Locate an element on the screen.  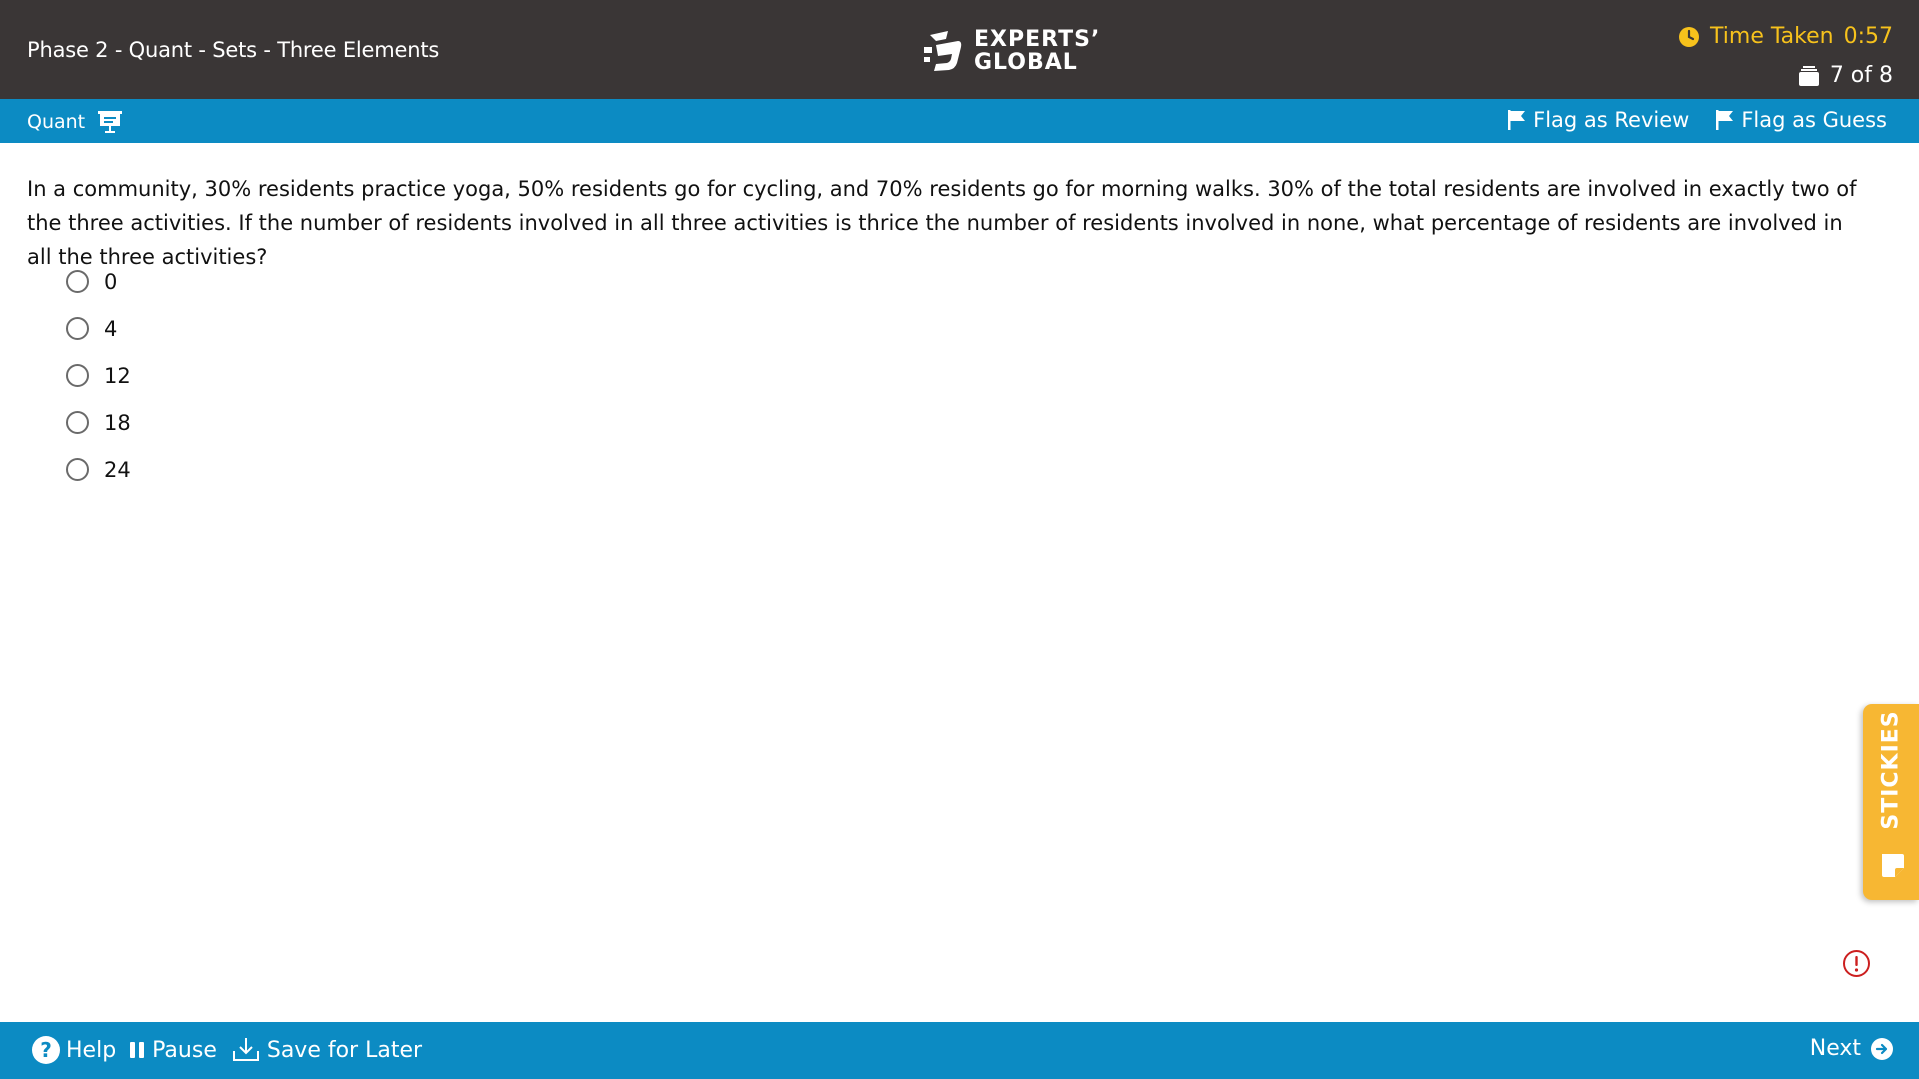
save-for-later-label: Save for Later is located at coordinates (344, 1050).